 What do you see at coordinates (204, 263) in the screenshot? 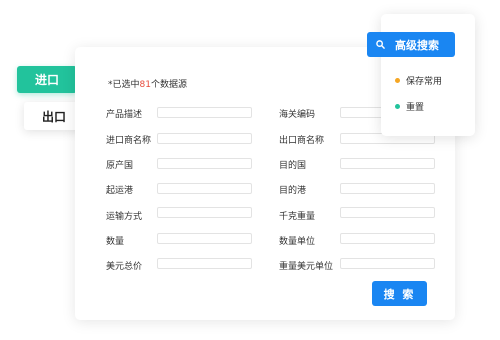
I see `input-usd-total` at bounding box center [204, 263].